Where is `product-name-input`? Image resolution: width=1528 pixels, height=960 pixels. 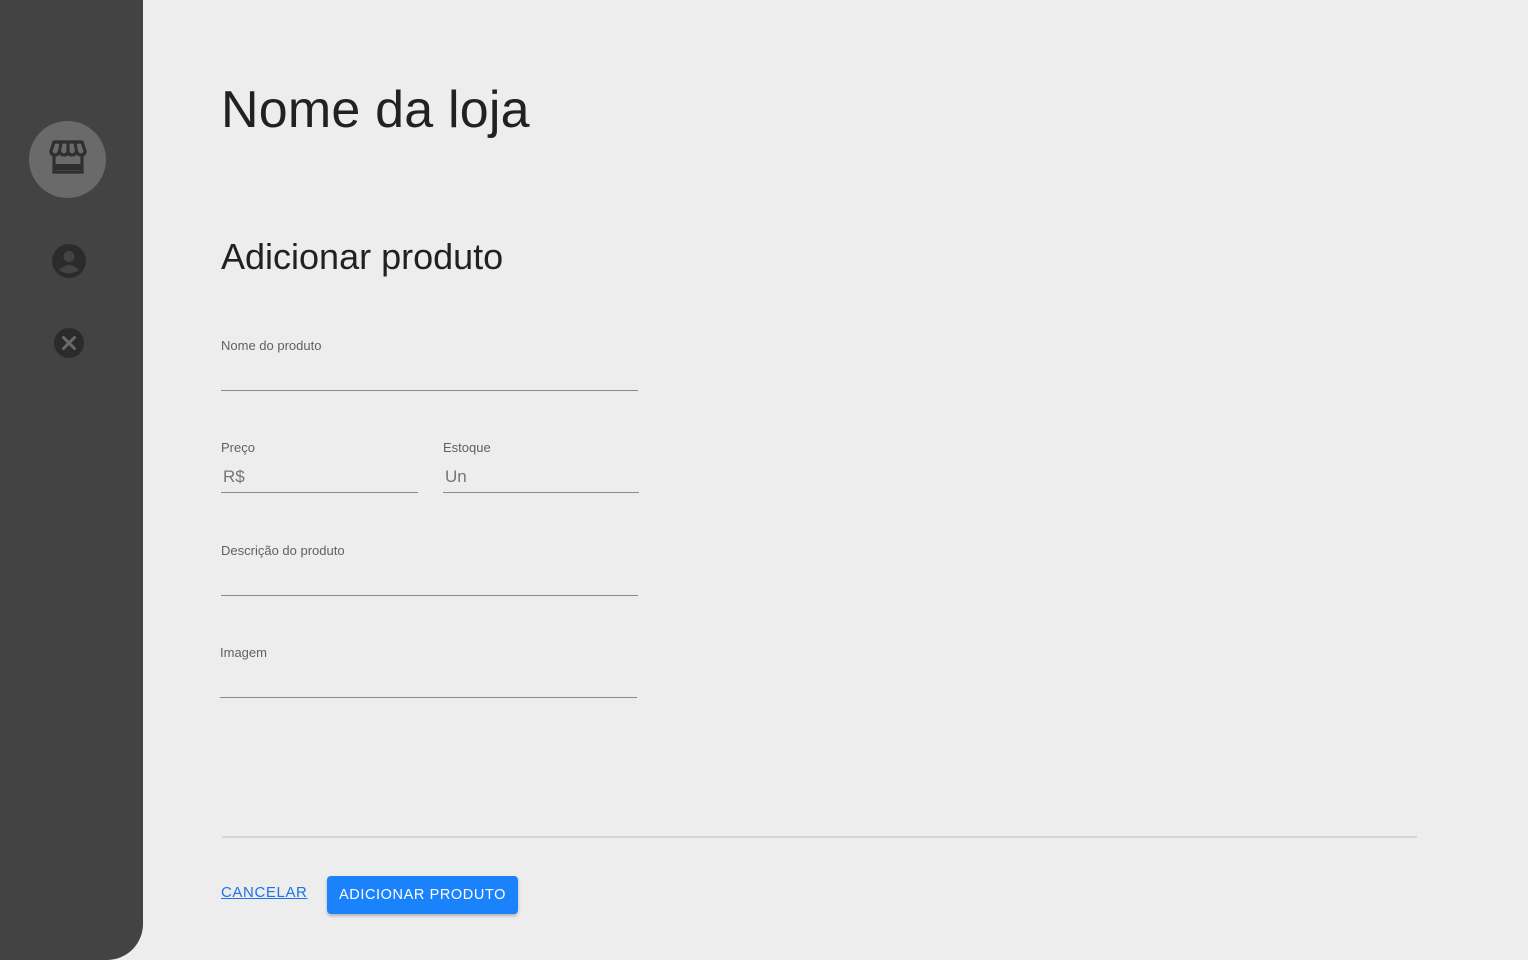 product-name-input is located at coordinates (429, 377).